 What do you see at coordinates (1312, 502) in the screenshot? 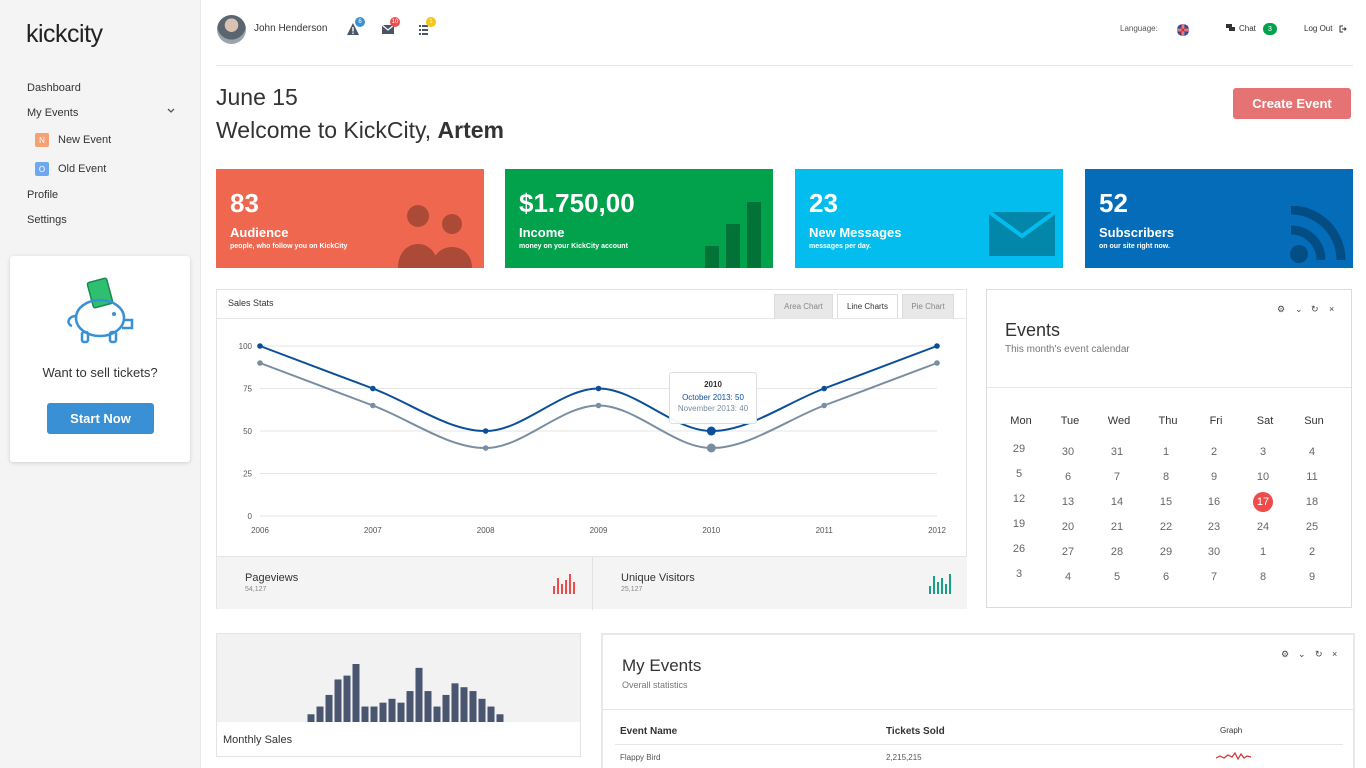
I see `calendar-day: 18` at bounding box center [1312, 502].